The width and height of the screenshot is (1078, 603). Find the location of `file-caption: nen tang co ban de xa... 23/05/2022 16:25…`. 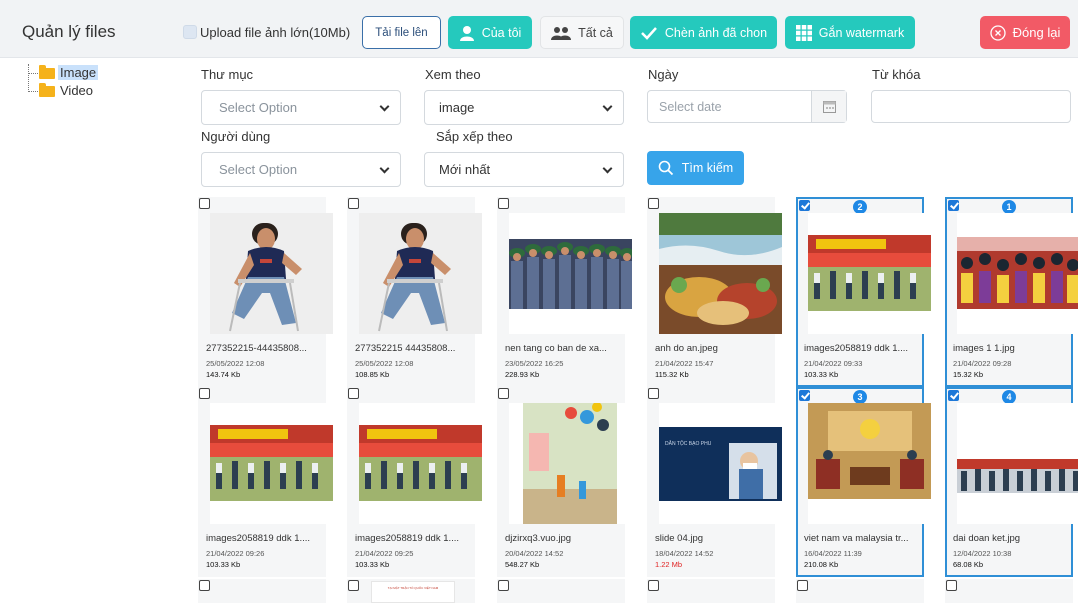

file-caption: nen tang co ban de xa... 23/05/2022 16:25… is located at coordinates (564, 361).